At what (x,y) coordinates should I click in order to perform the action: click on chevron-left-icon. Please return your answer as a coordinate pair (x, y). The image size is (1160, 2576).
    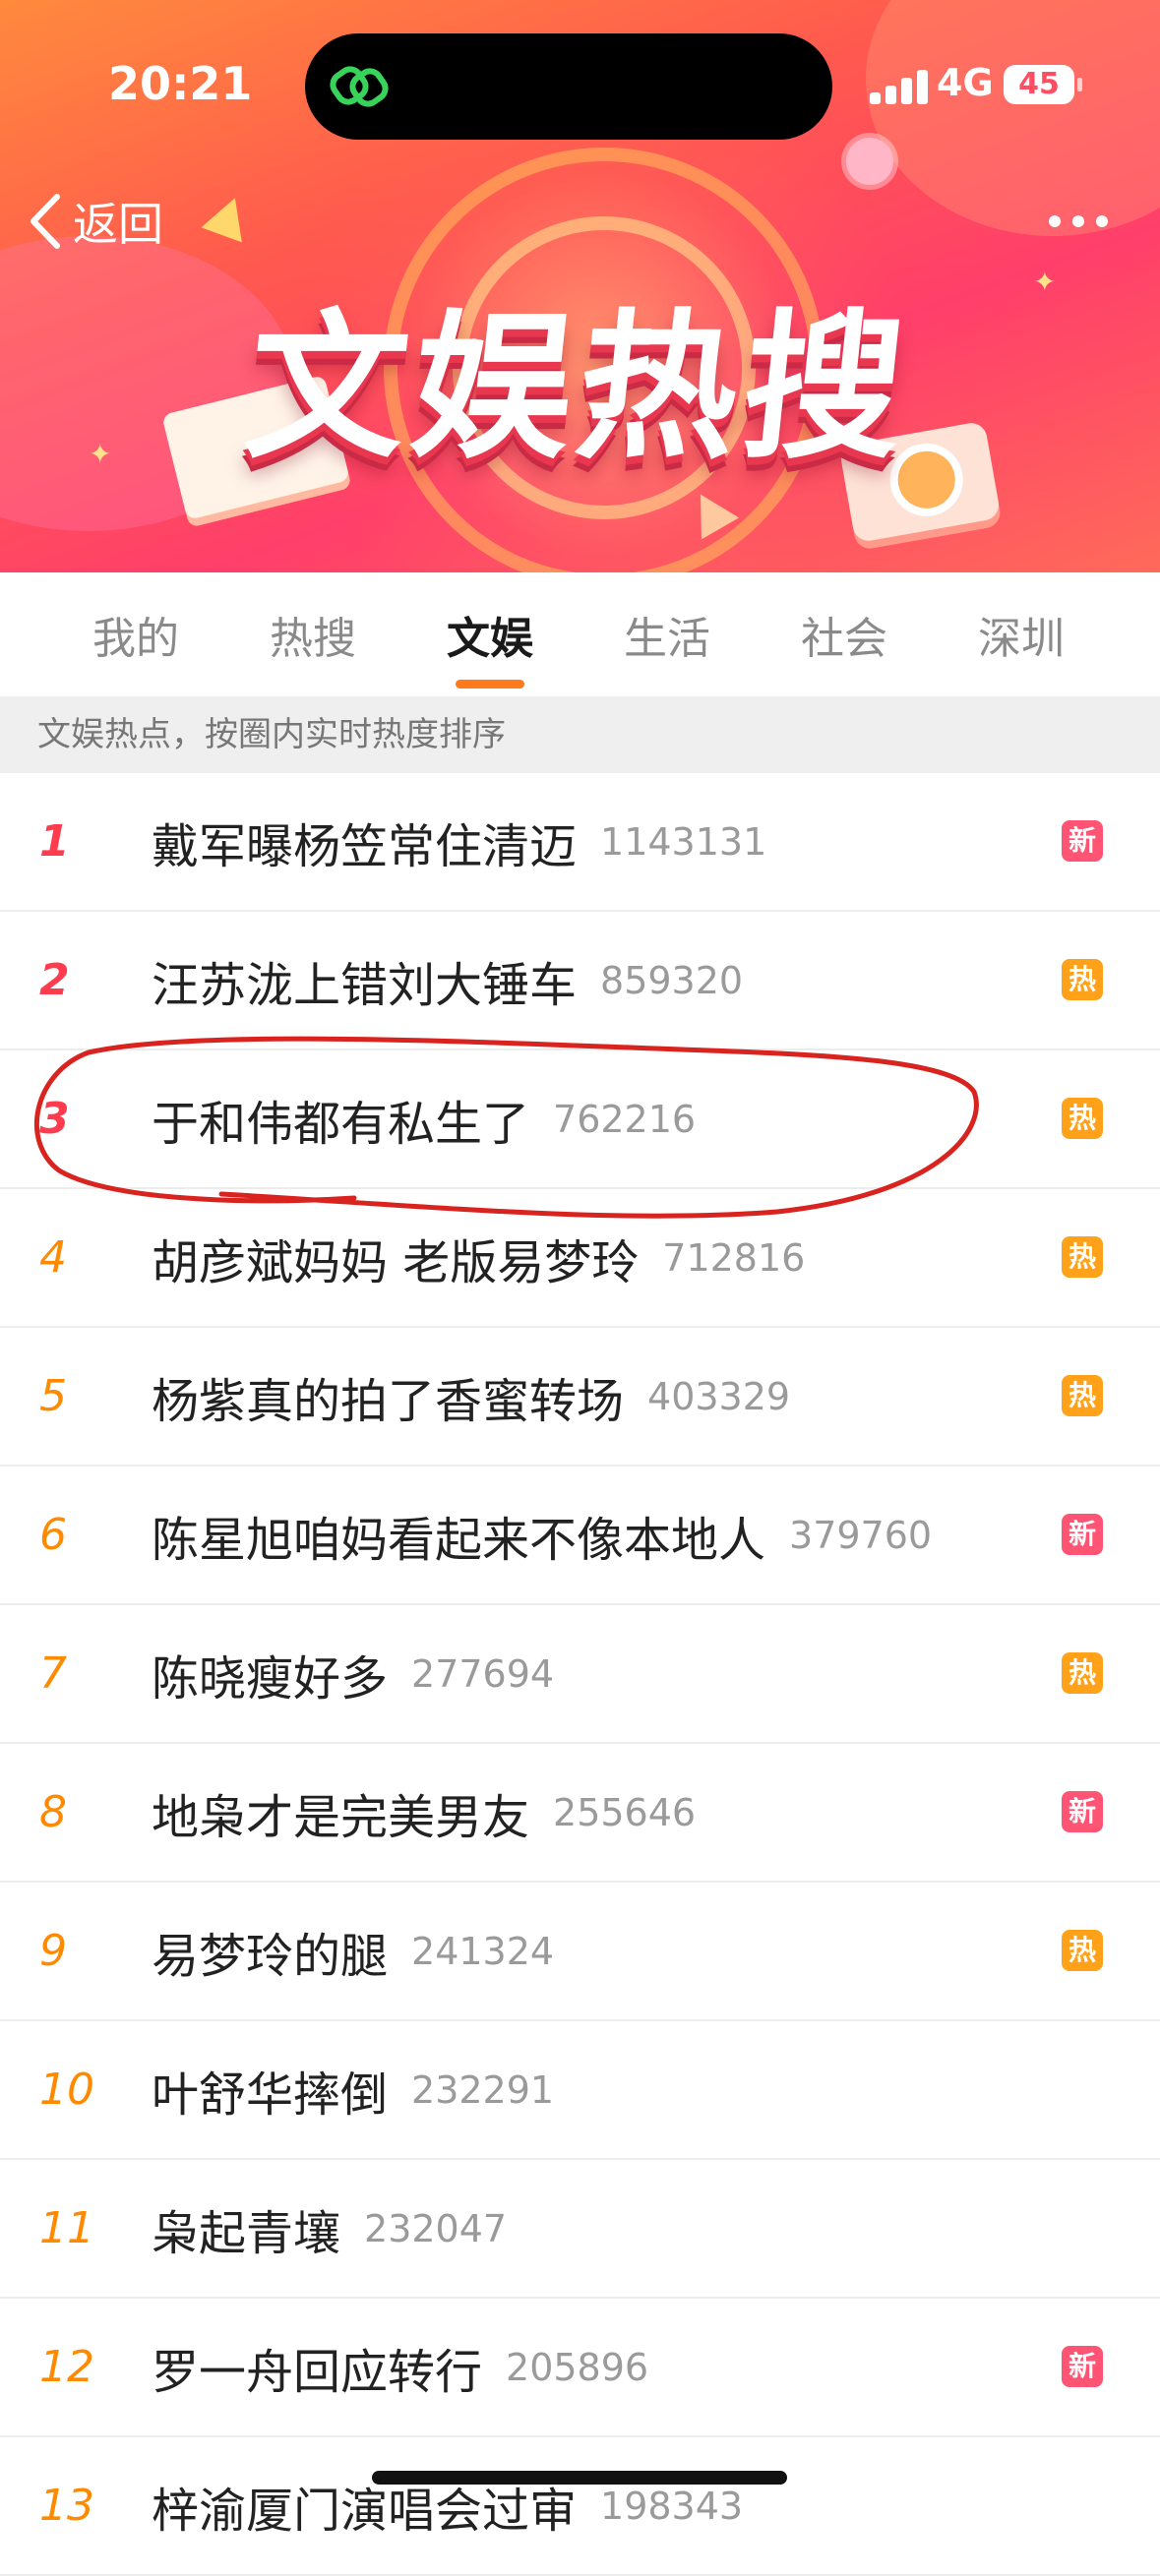
    Looking at the image, I should click on (45, 221).